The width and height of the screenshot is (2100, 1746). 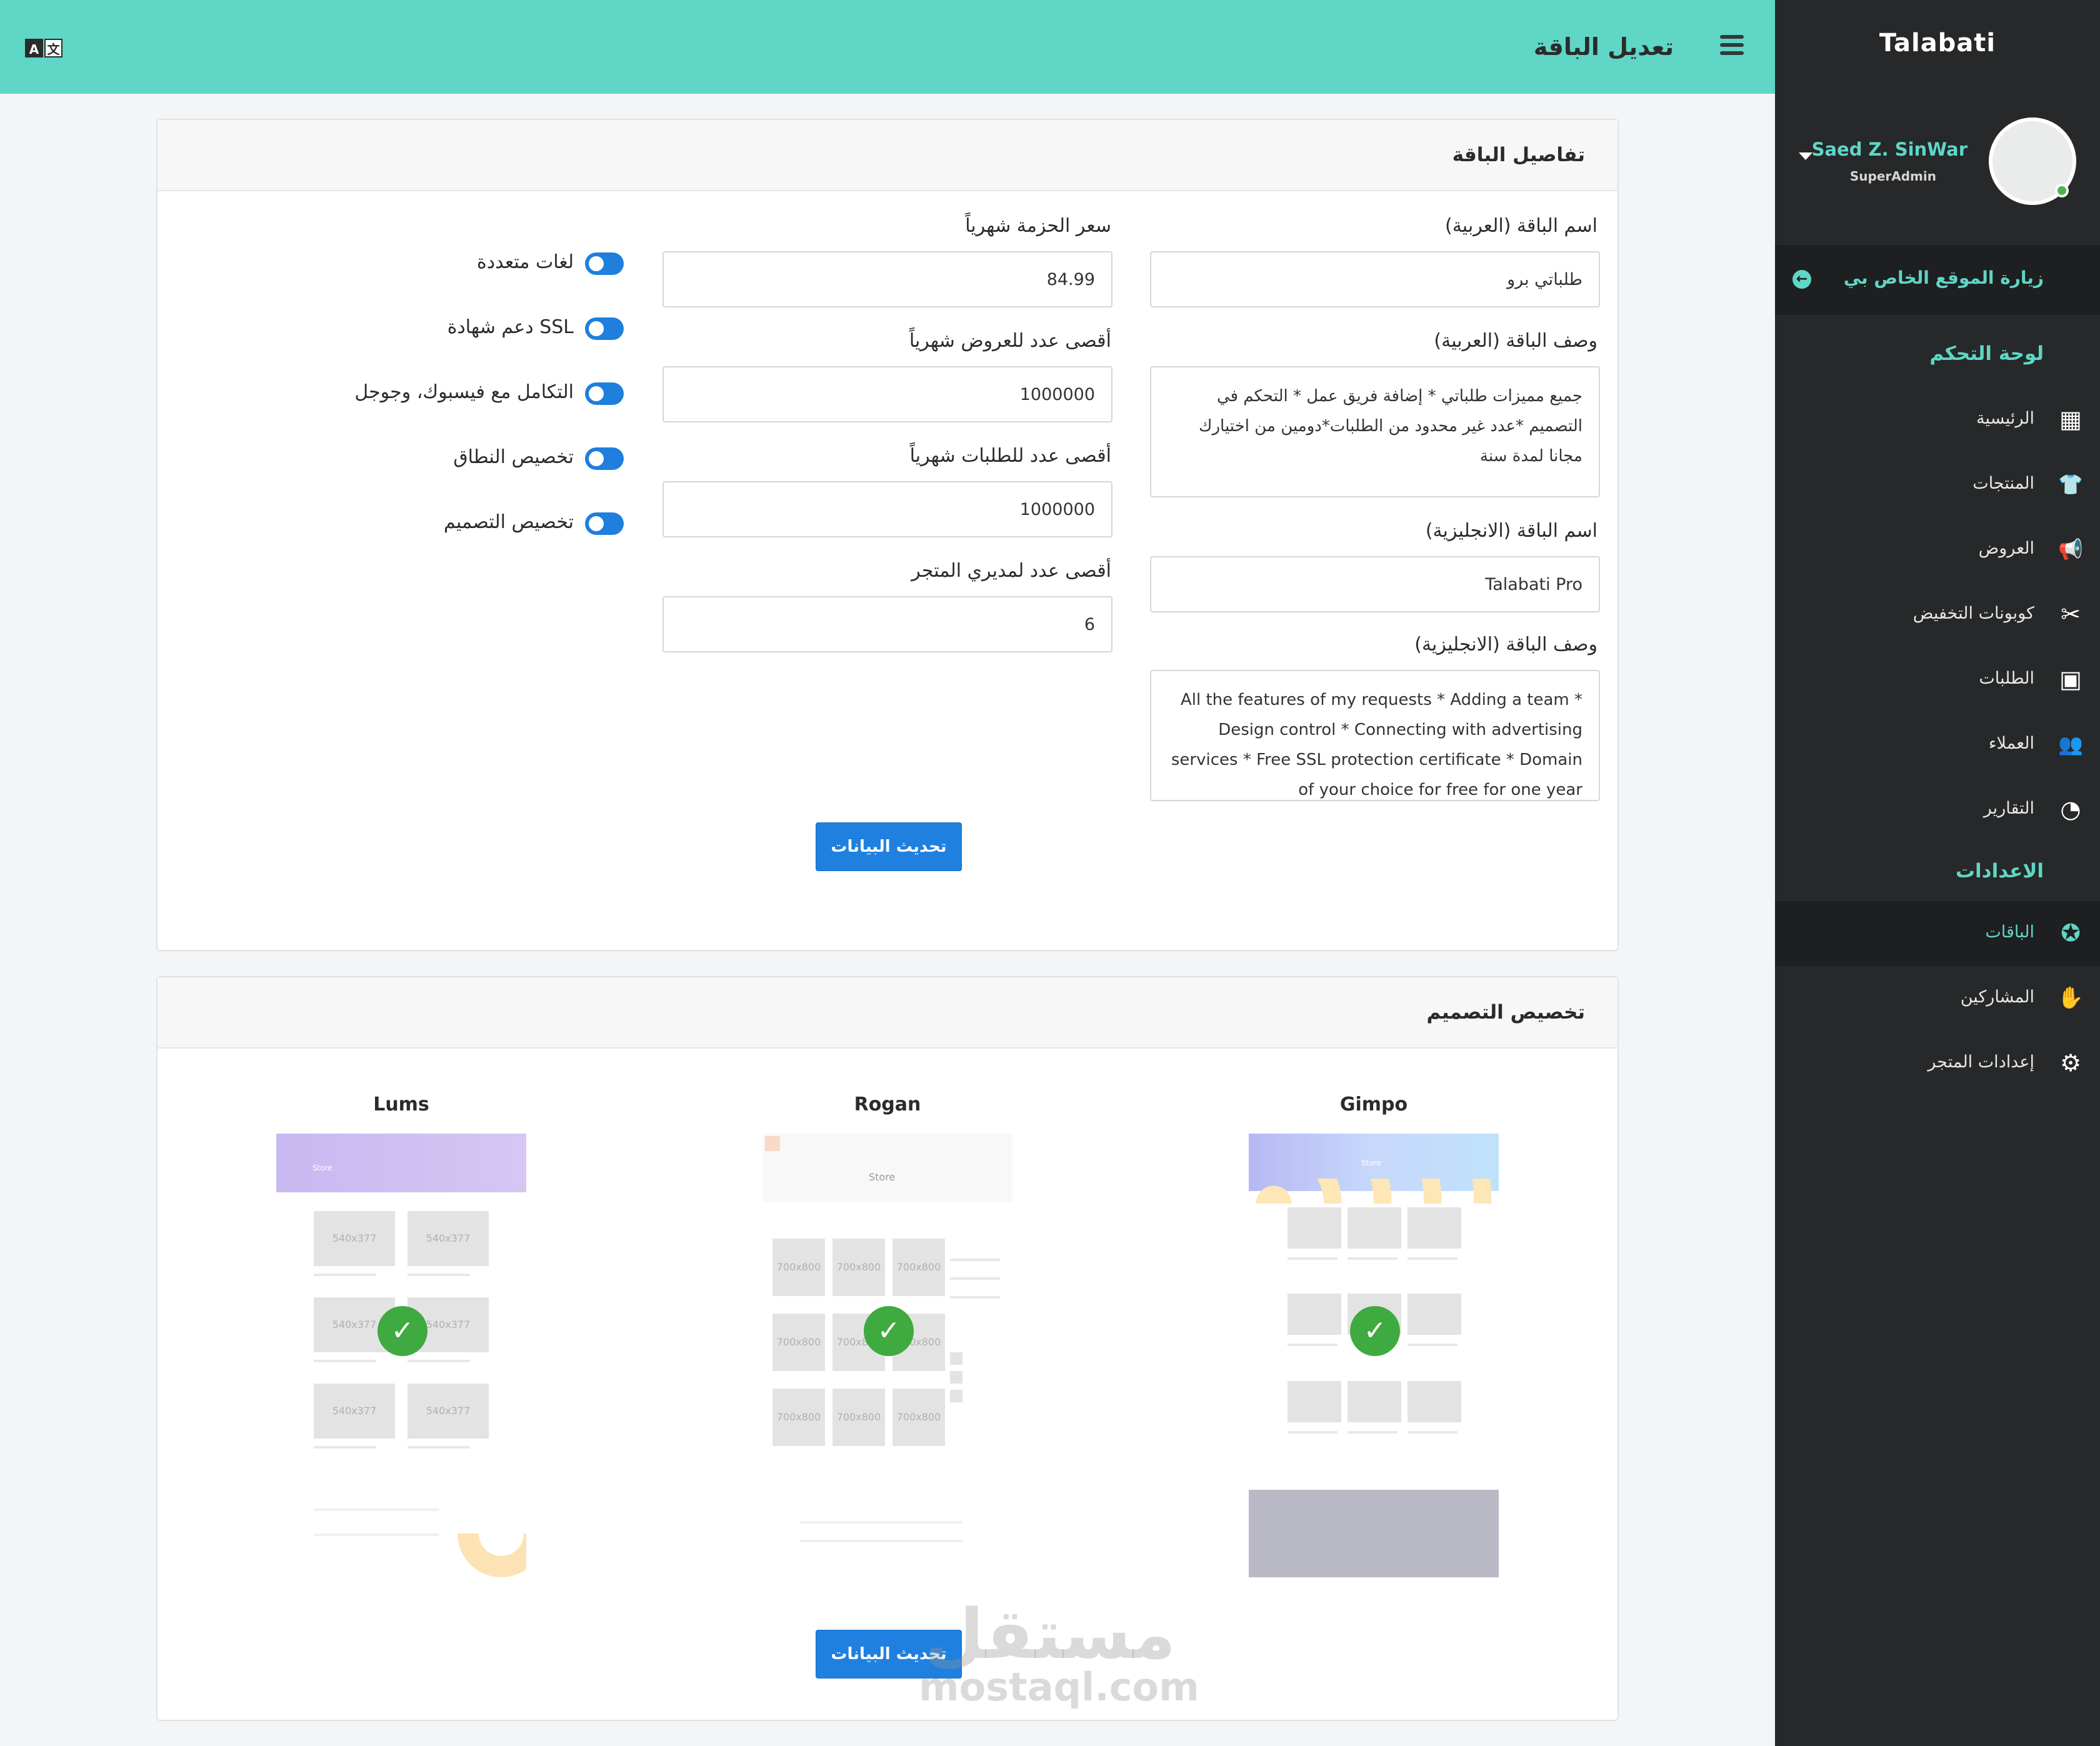 I want to click on sidebar-item-label: الطلبات, so click(x=2006, y=678).